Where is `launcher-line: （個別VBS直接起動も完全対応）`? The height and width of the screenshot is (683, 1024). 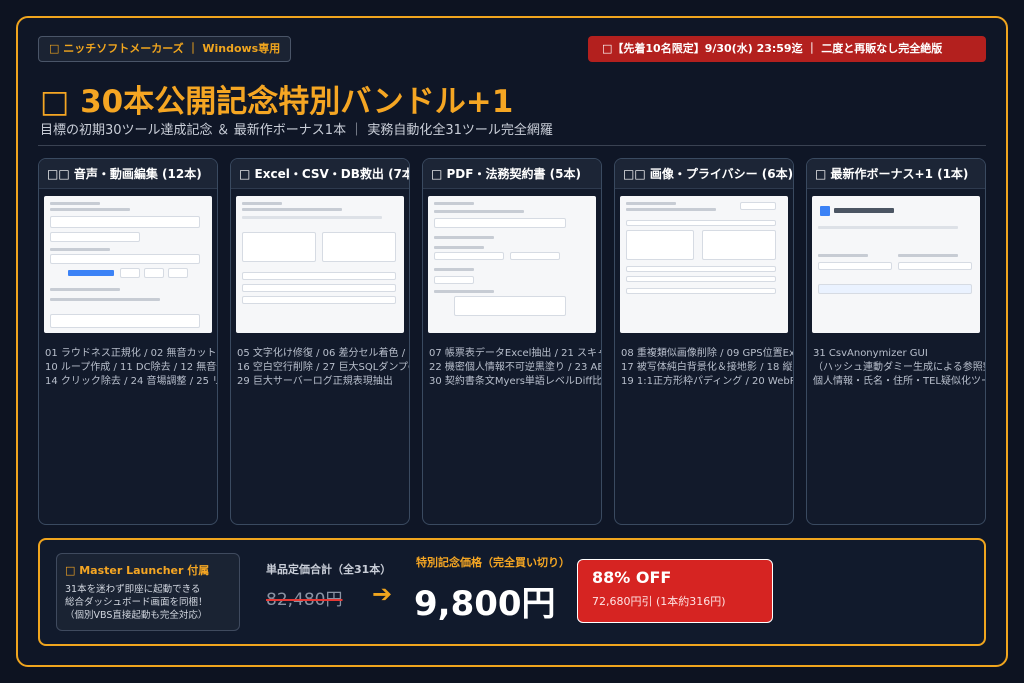
launcher-line: （個別VBS直接起動も完全対応） is located at coordinates (136, 615).